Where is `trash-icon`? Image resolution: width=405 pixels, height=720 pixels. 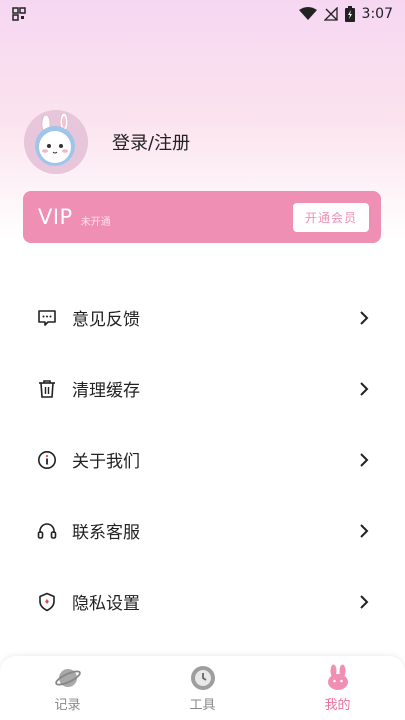 trash-icon is located at coordinates (47, 389).